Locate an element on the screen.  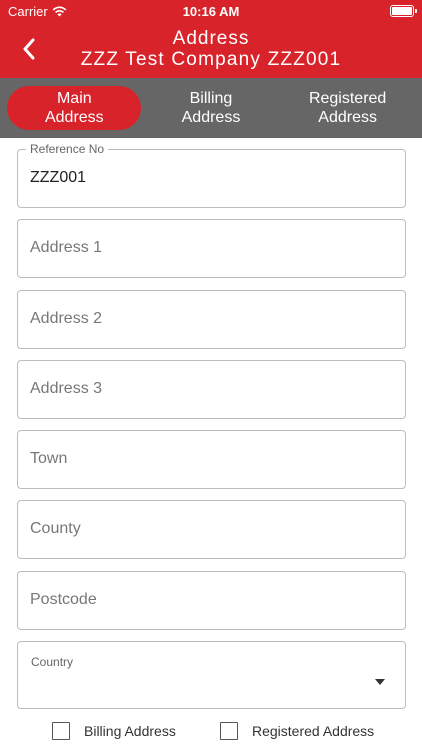
page-title: Address is located at coordinates (211, 38).